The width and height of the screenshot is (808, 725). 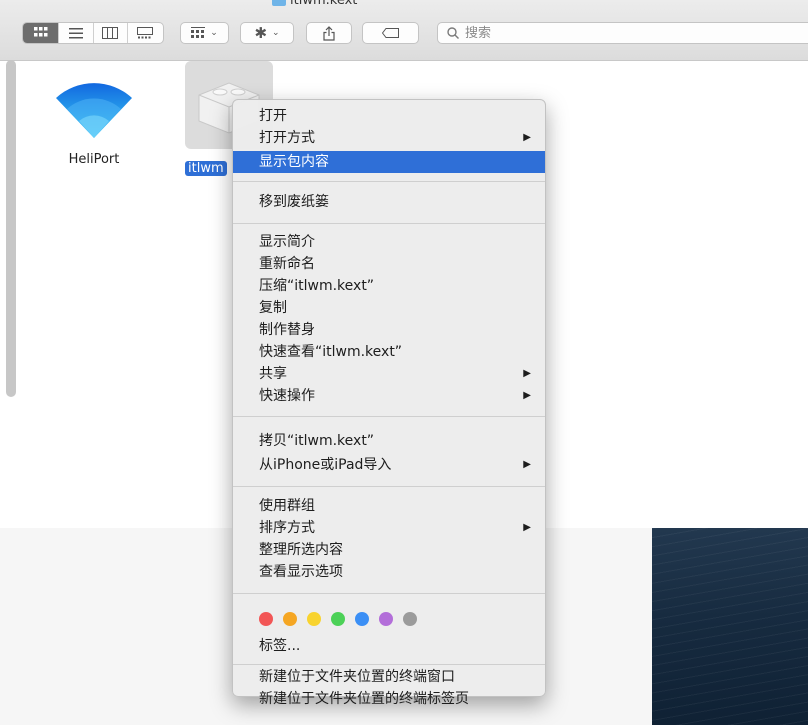 I want to click on menu-item-new-terminal-window: 新建位于文件夹位置的终端窗口, so click(x=389, y=677).